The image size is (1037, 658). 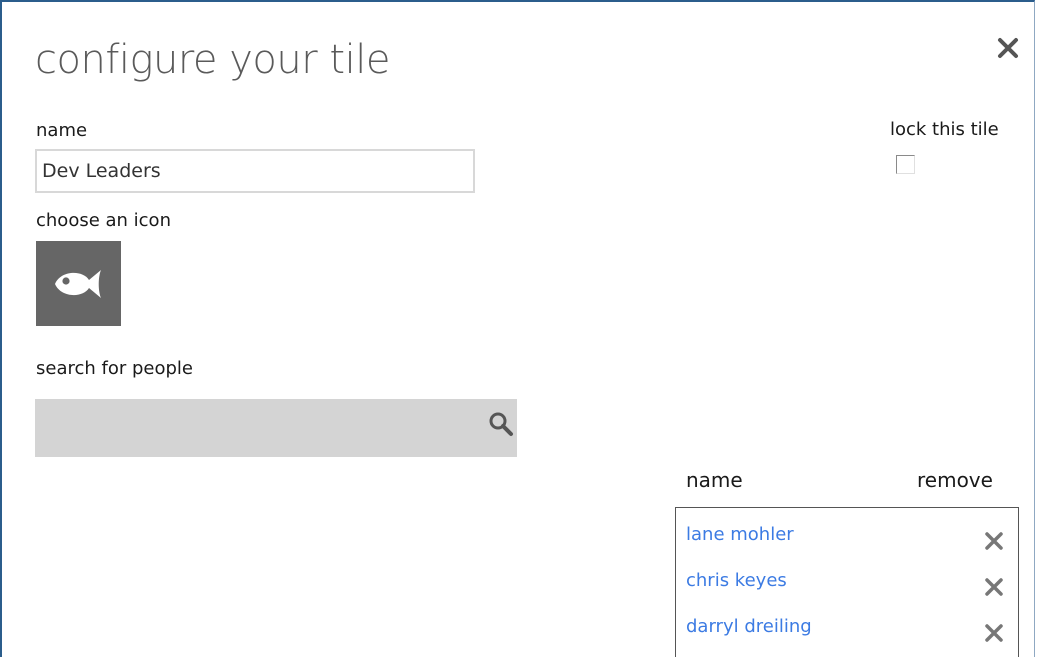 What do you see at coordinates (847, 537) in the screenshot?
I see `list-item: lane mohler` at bounding box center [847, 537].